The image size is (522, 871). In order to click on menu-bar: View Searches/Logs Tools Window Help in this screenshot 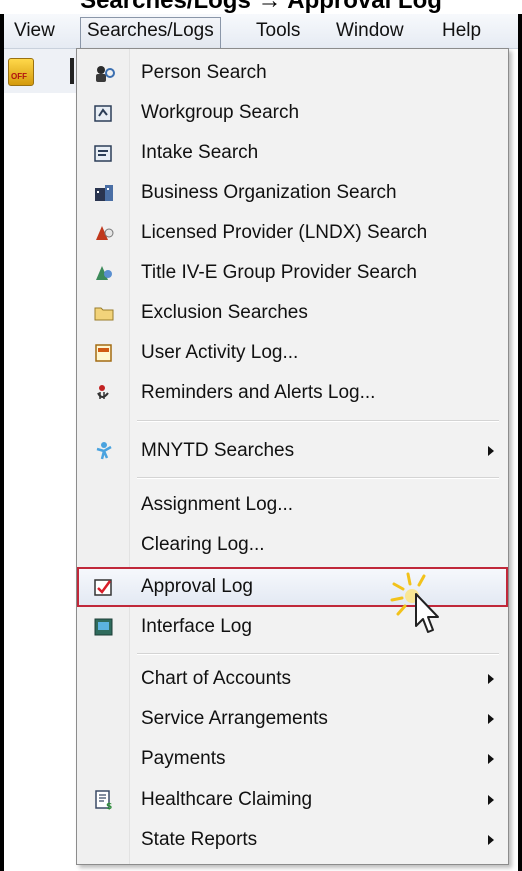, I will do `click(261, 31)`.